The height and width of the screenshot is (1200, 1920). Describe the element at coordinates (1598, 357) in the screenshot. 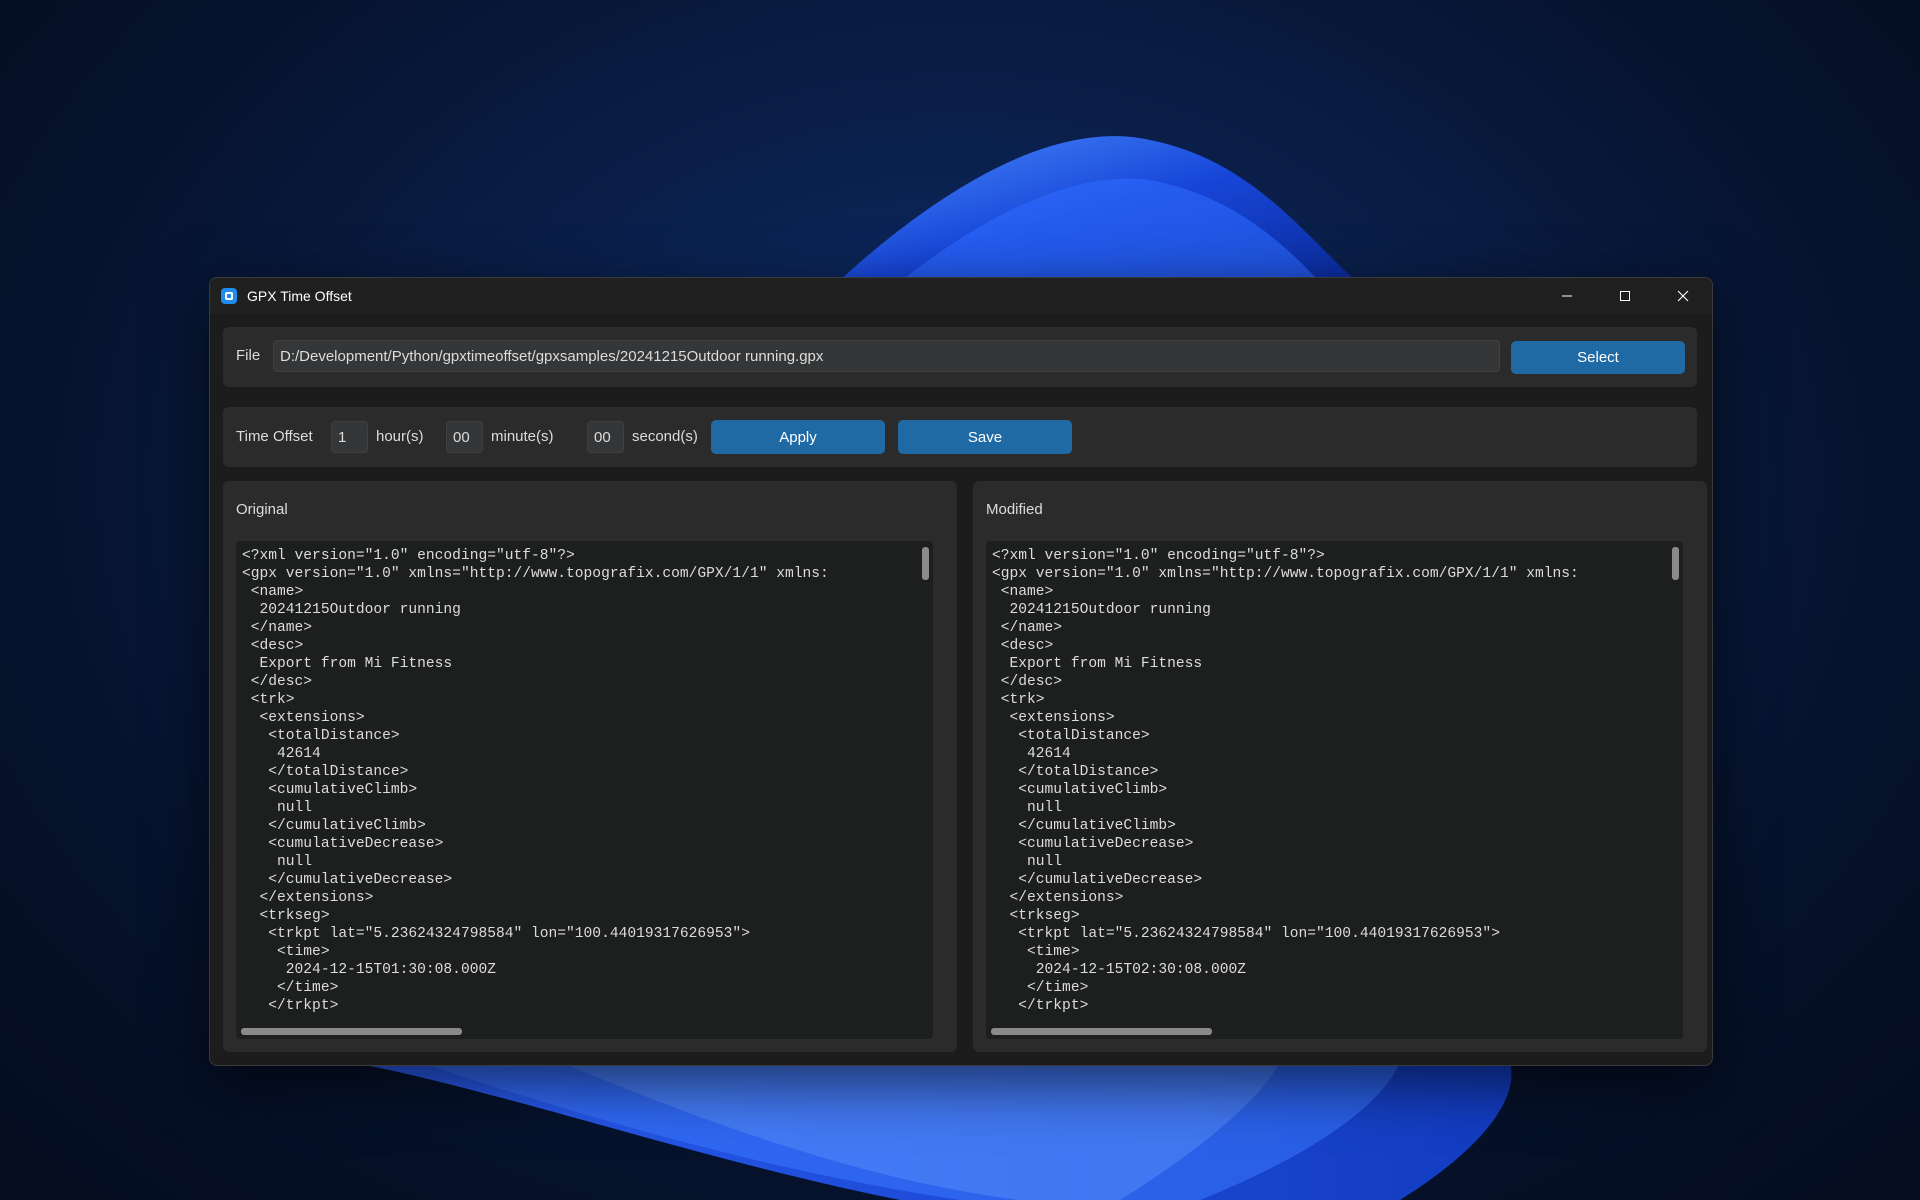

I see `select-button: Select` at that location.